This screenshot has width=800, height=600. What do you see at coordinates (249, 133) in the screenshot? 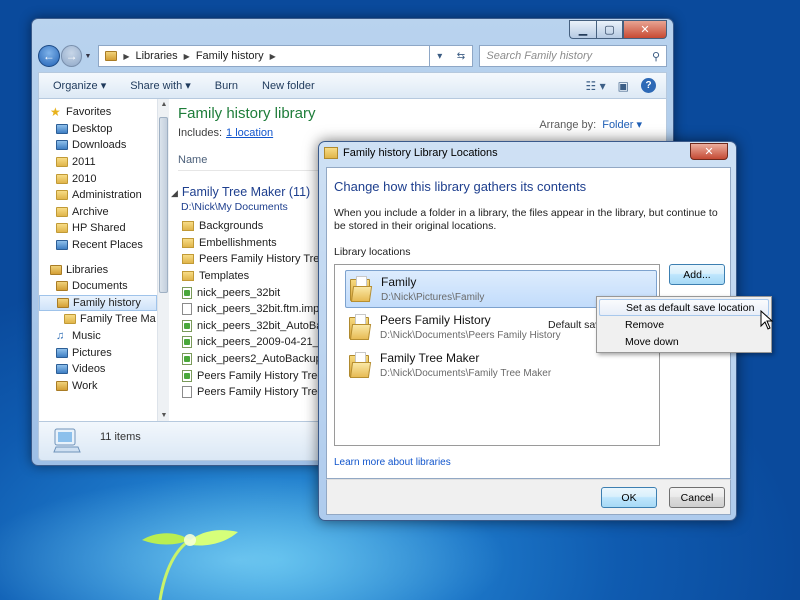
I see `includes-locations-link: 1 location` at bounding box center [249, 133].